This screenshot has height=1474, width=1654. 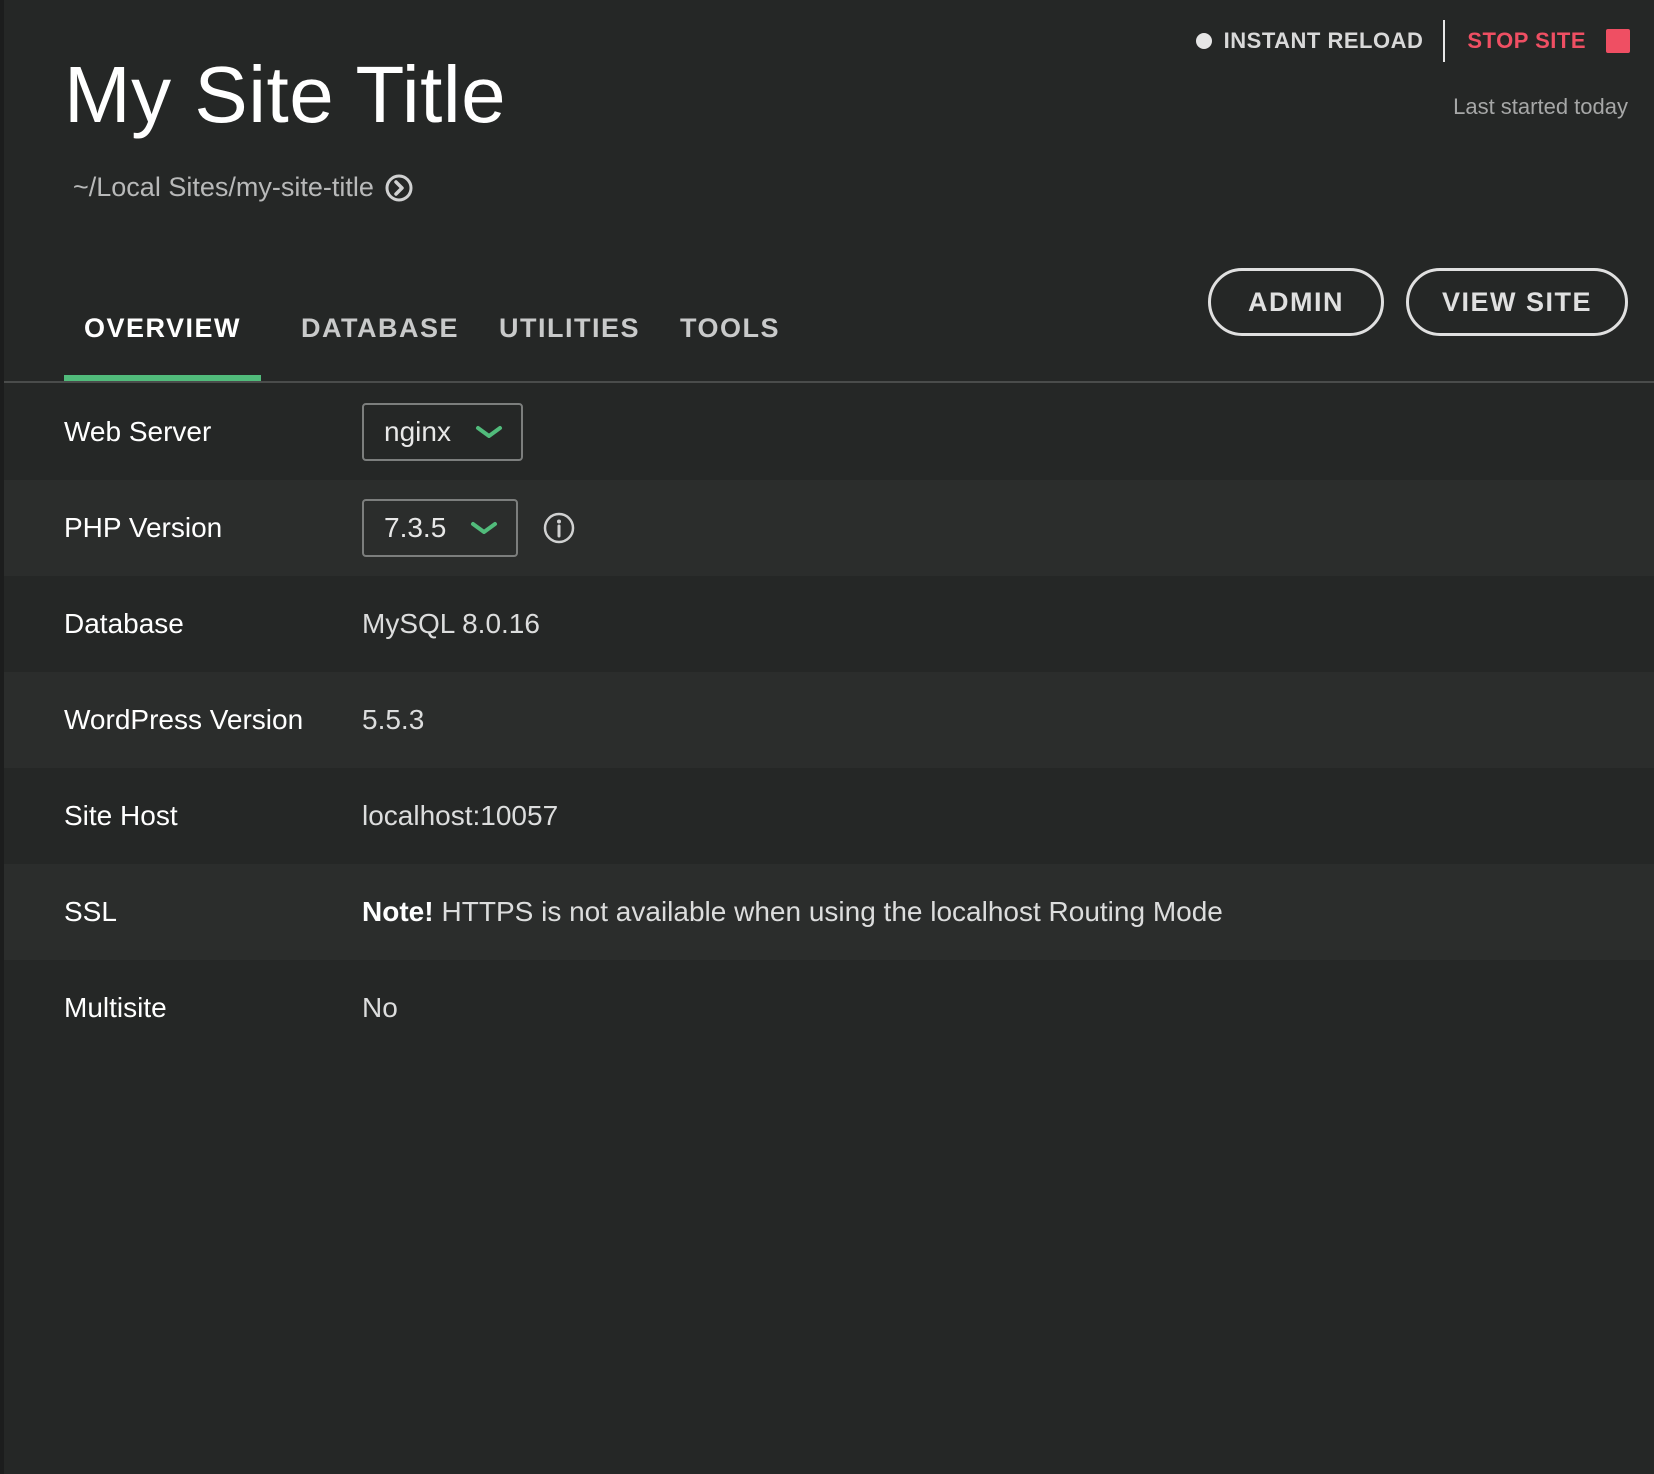 What do you see at coordinates (1517, 302) in the screenshot?
I see `view-site-button: VIEW SITE` at bounding box center [1517, 302].